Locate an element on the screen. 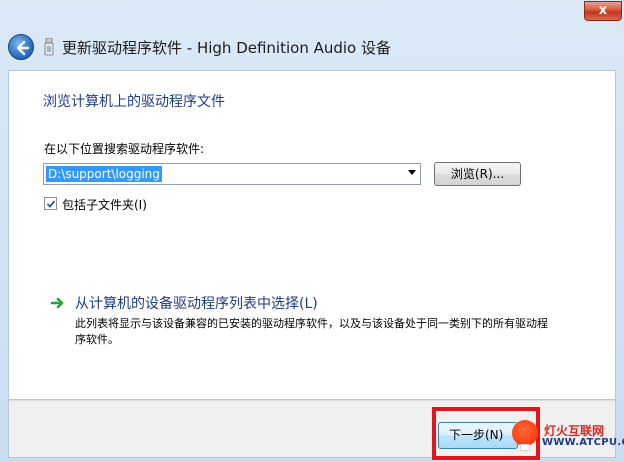 The width and height of the screenshot is (624, 462). checkmark-icon is located at coordinates (51, 204).